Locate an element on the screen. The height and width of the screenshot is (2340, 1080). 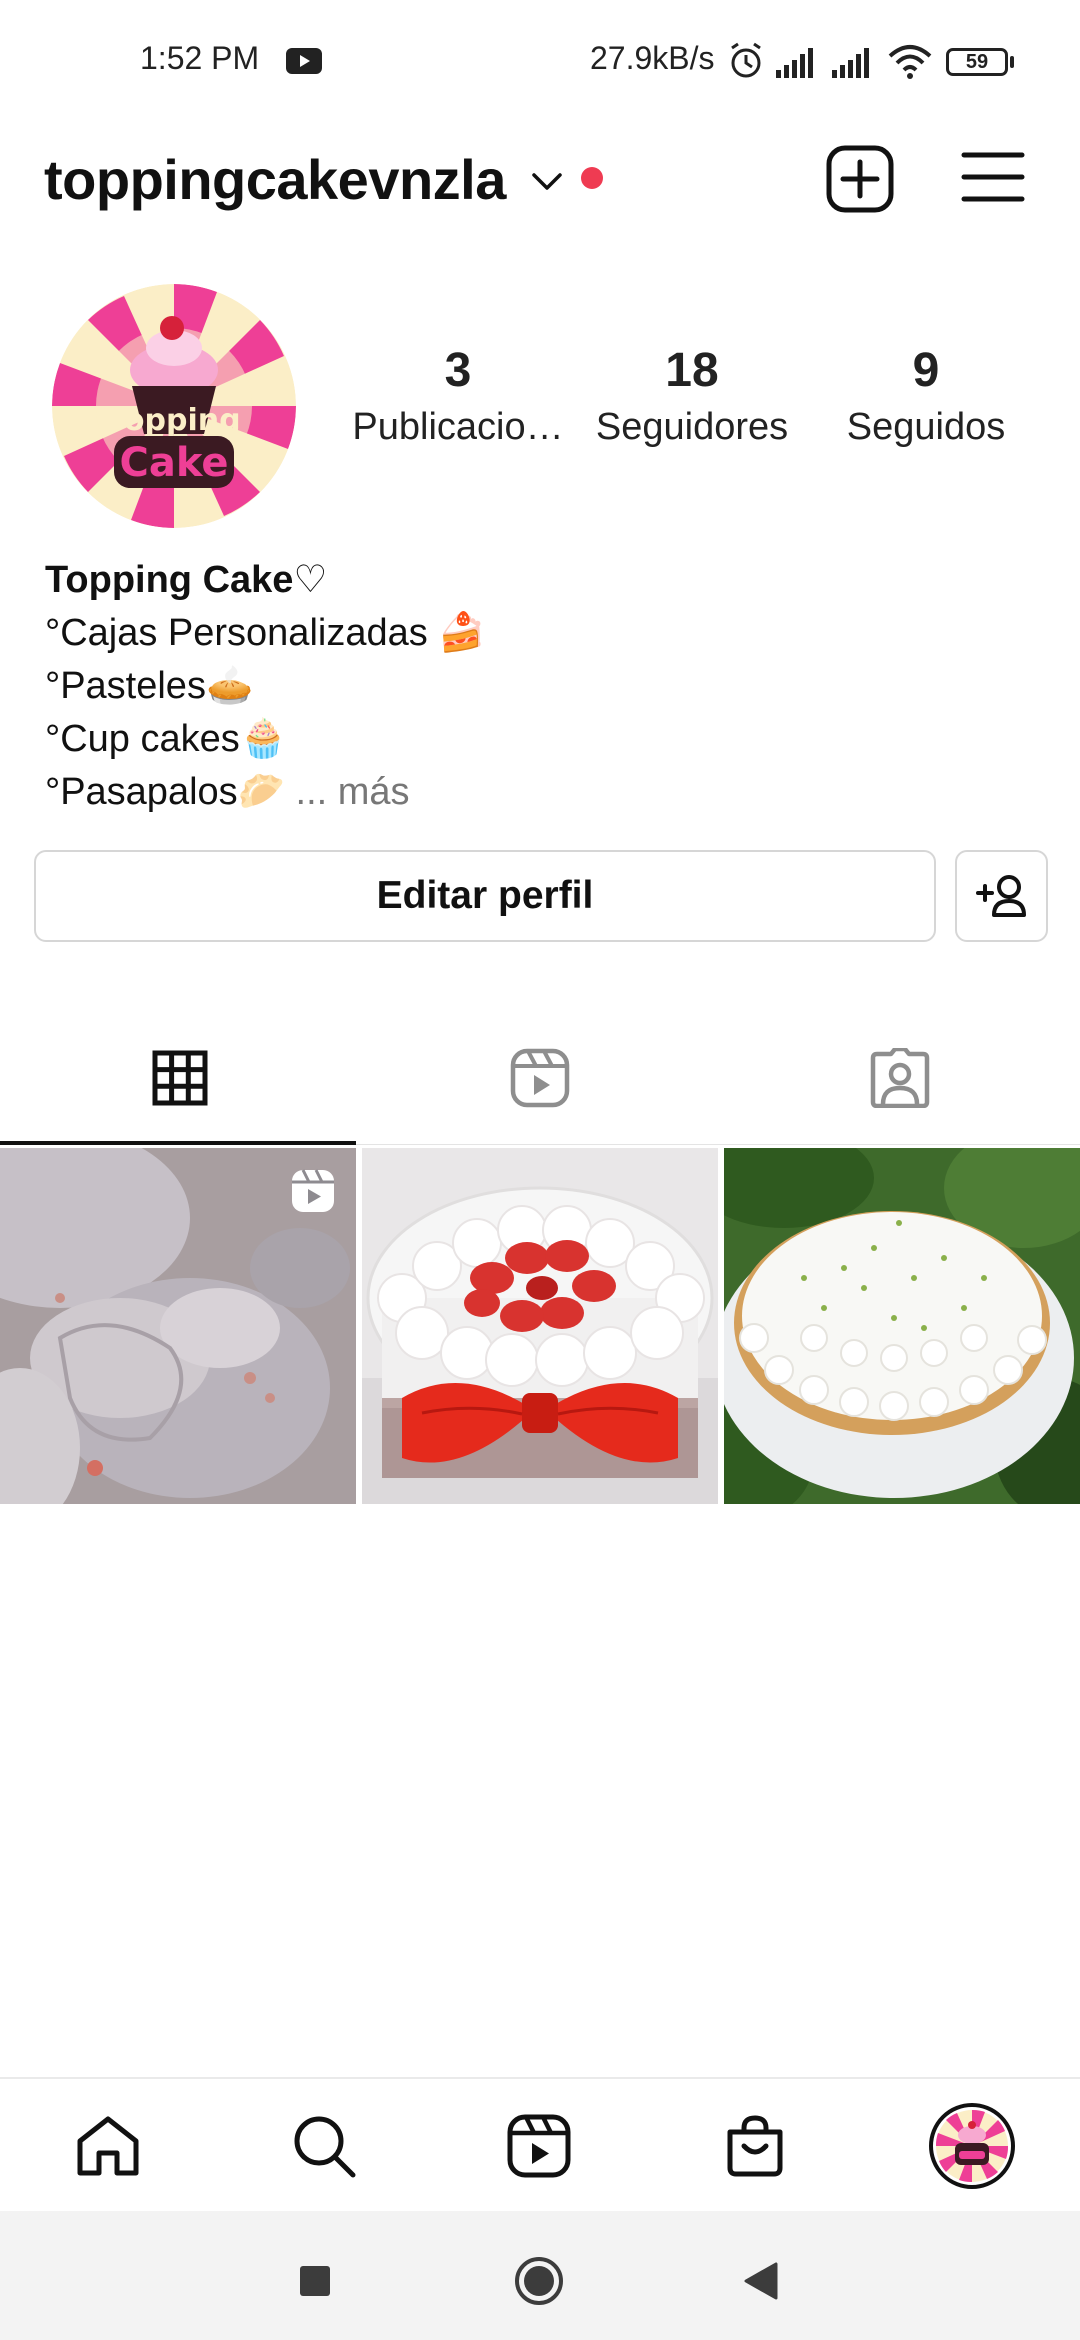
create-post-button is located at coordinates (860, 179).